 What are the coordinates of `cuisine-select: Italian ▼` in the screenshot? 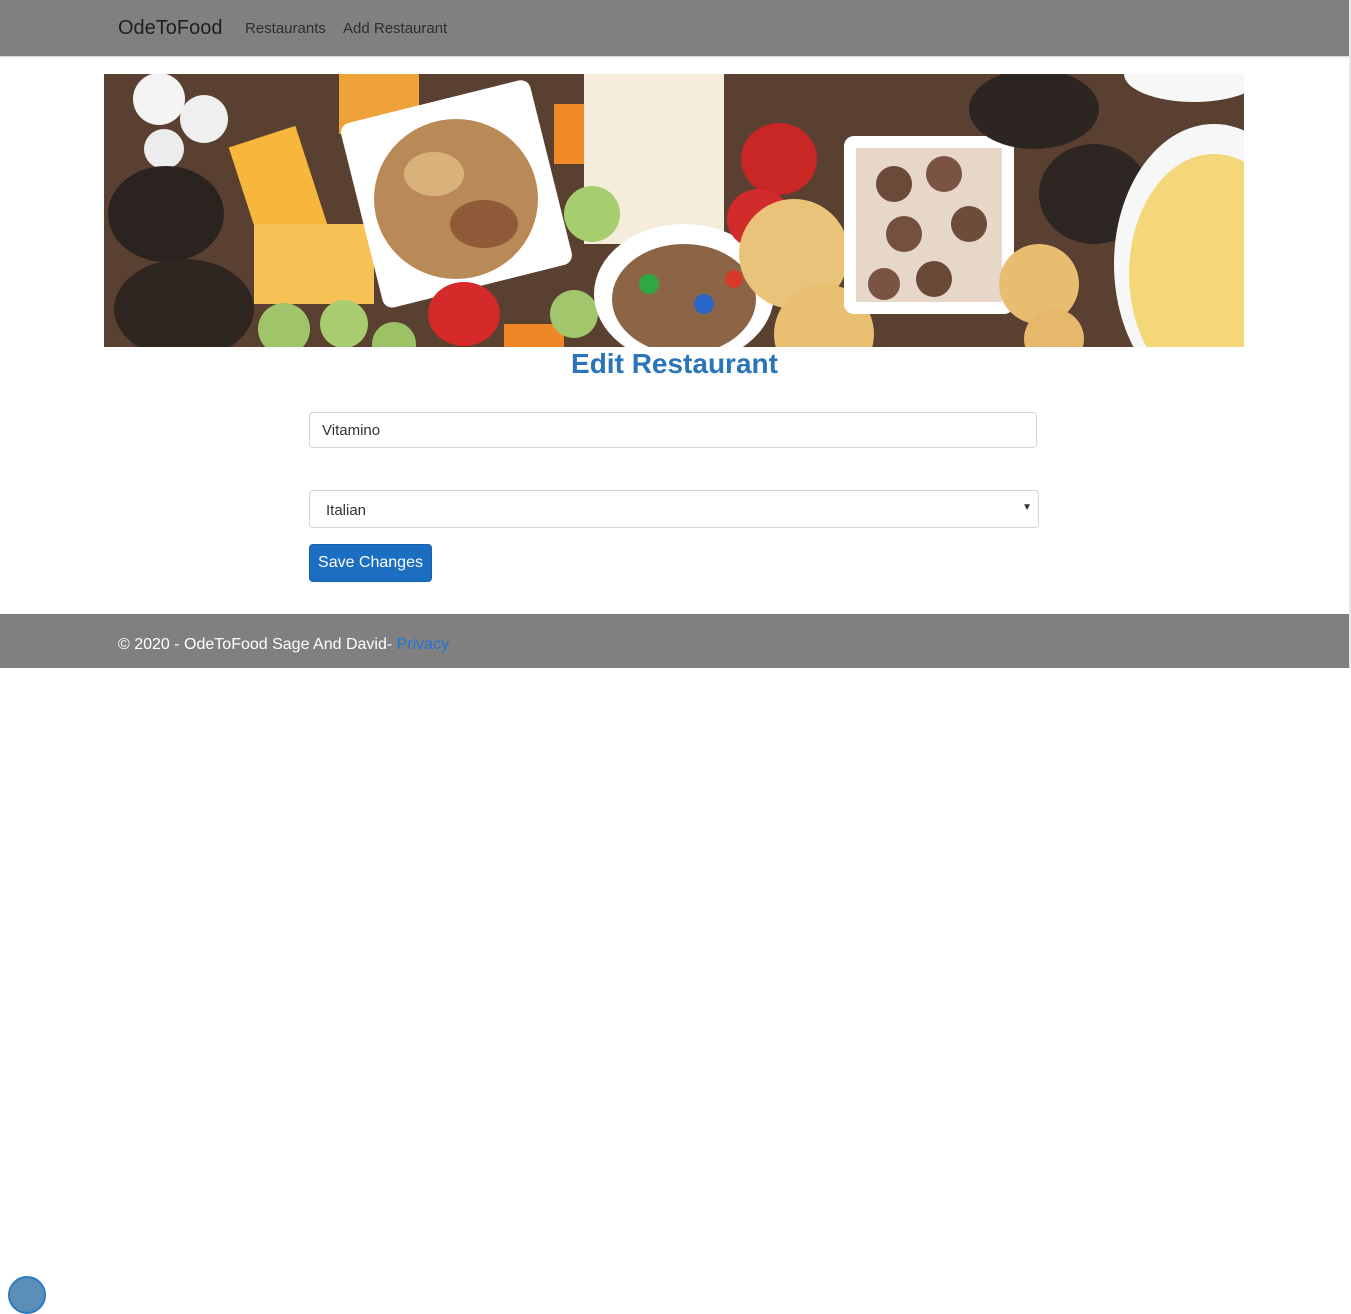 It's located at (674, 509).